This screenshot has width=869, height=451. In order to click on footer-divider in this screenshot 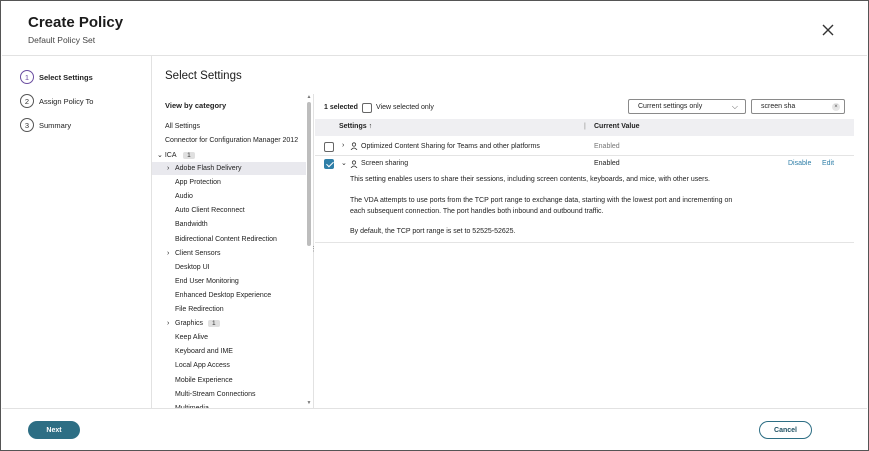, I will do `click(434, 408)`.